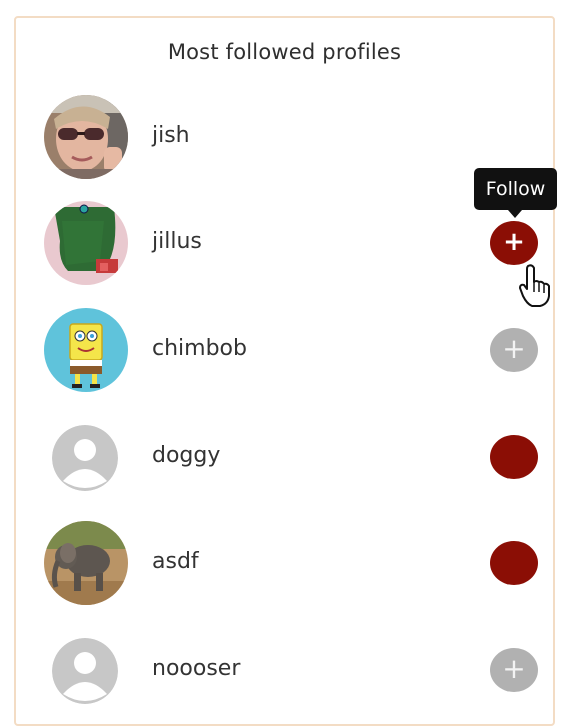 The image size is (573, 726). What do you see at coordinates (175, 561) in the screenshot?
I see `profile-username: asdf` at bounding box center [175, 561].